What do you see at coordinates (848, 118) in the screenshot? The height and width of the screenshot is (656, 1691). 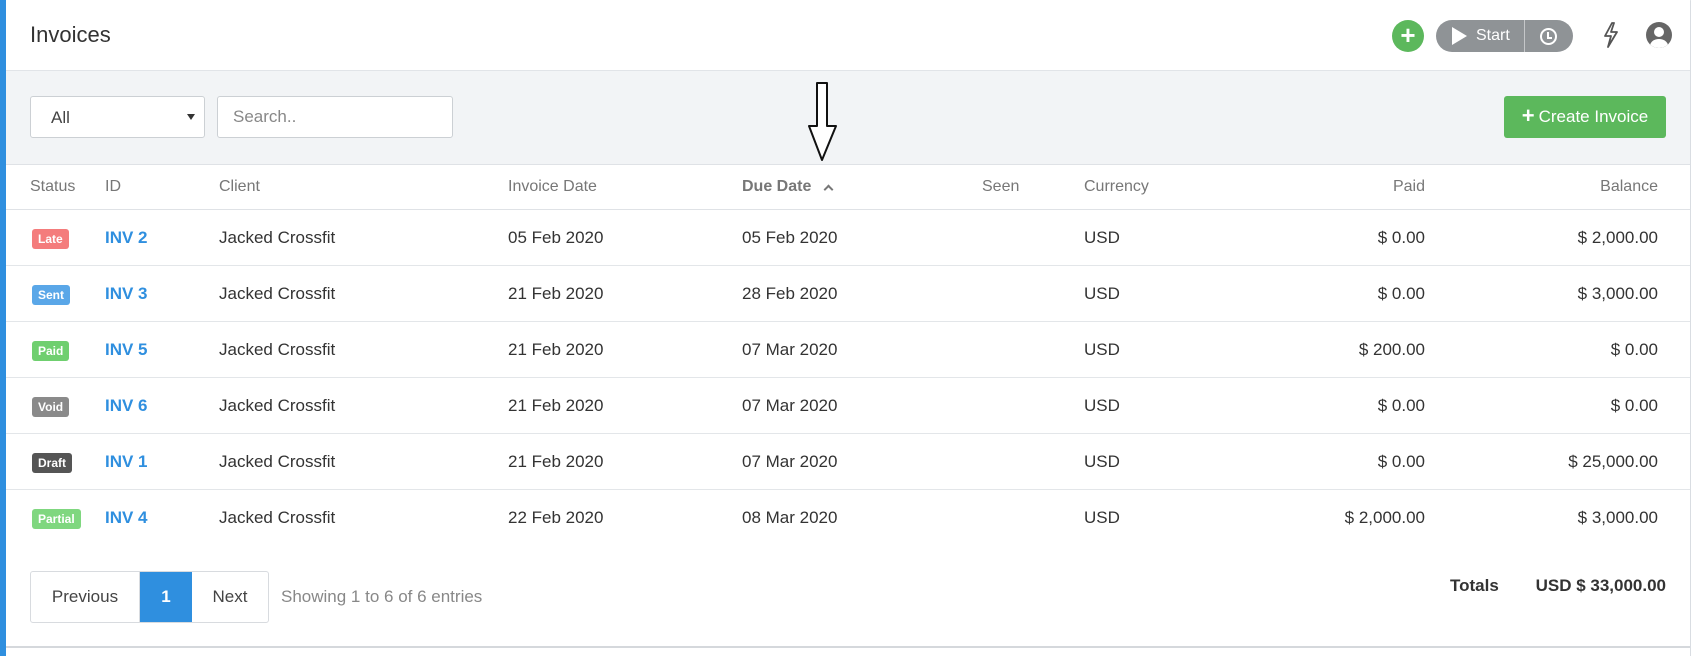 I see `filter-toolbar: All + Create Invoice` at bounding box center [848, 118].